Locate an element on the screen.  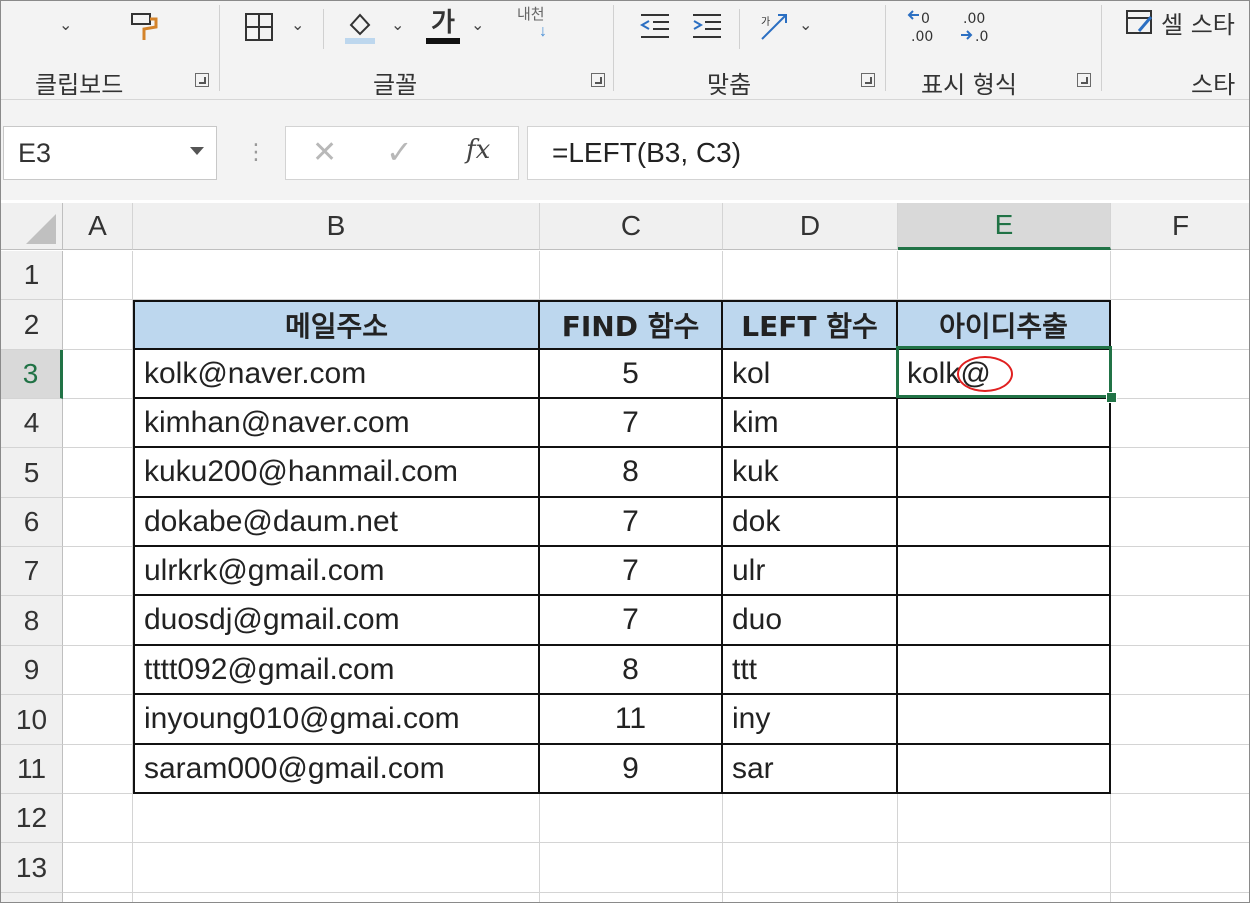
table-cell-d9: ttt is located at coordinates (810, 670).